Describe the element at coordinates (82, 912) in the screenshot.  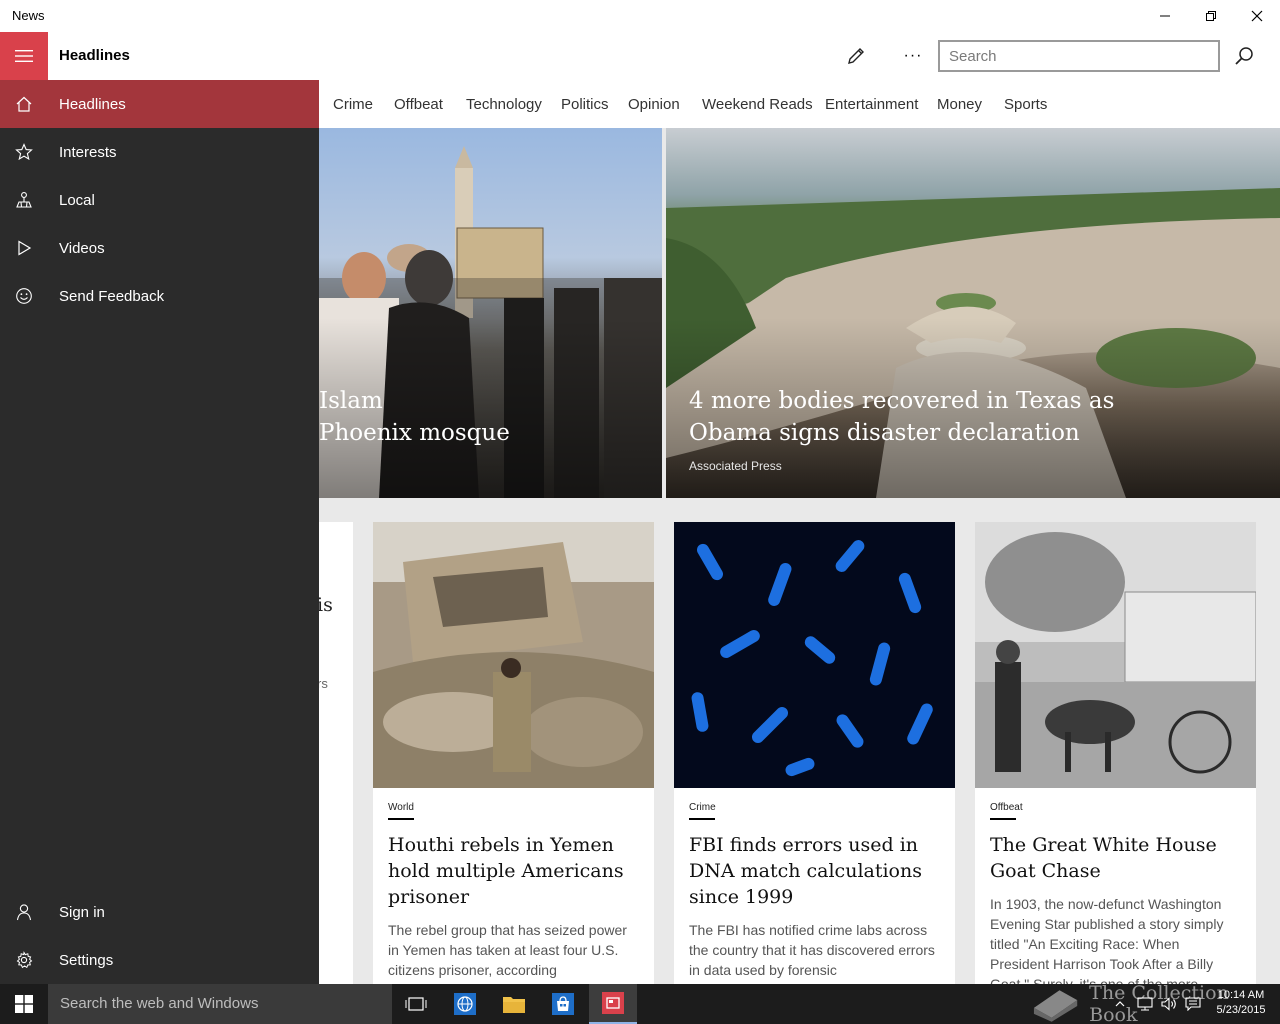
I see `sidebar-item-label: Sign in` at that location.